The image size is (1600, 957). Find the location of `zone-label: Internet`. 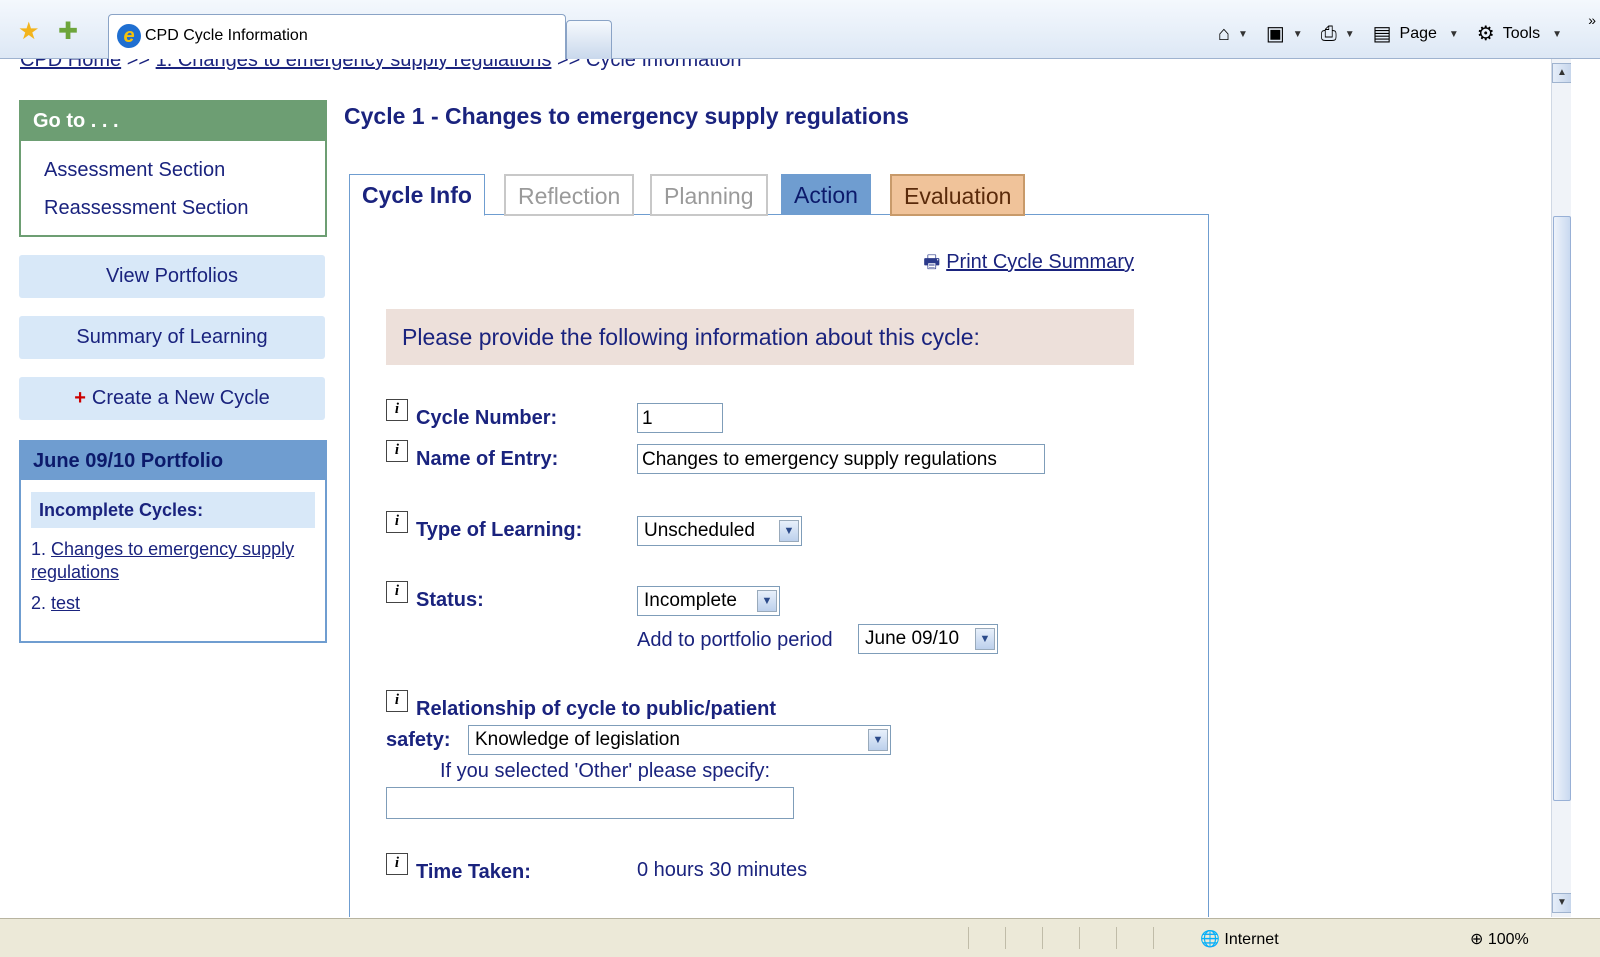

zone-label: Internet is located at coordinates (1251, 939).